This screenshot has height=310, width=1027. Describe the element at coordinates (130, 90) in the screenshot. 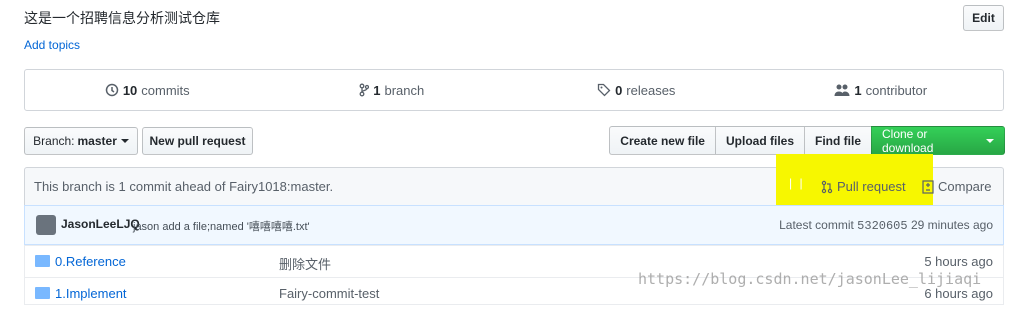

I see `commits-num: 10` at that location.